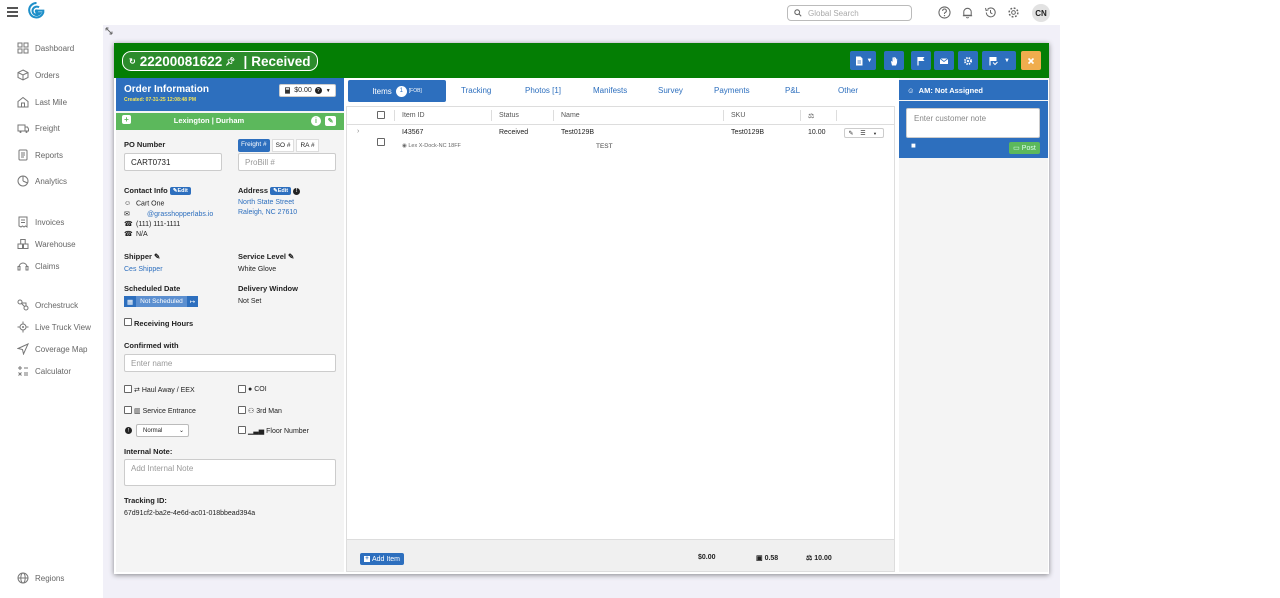  Describe the element at coordinates (848, 90) in the screenshot. I see `tab-other: Other` at that location.